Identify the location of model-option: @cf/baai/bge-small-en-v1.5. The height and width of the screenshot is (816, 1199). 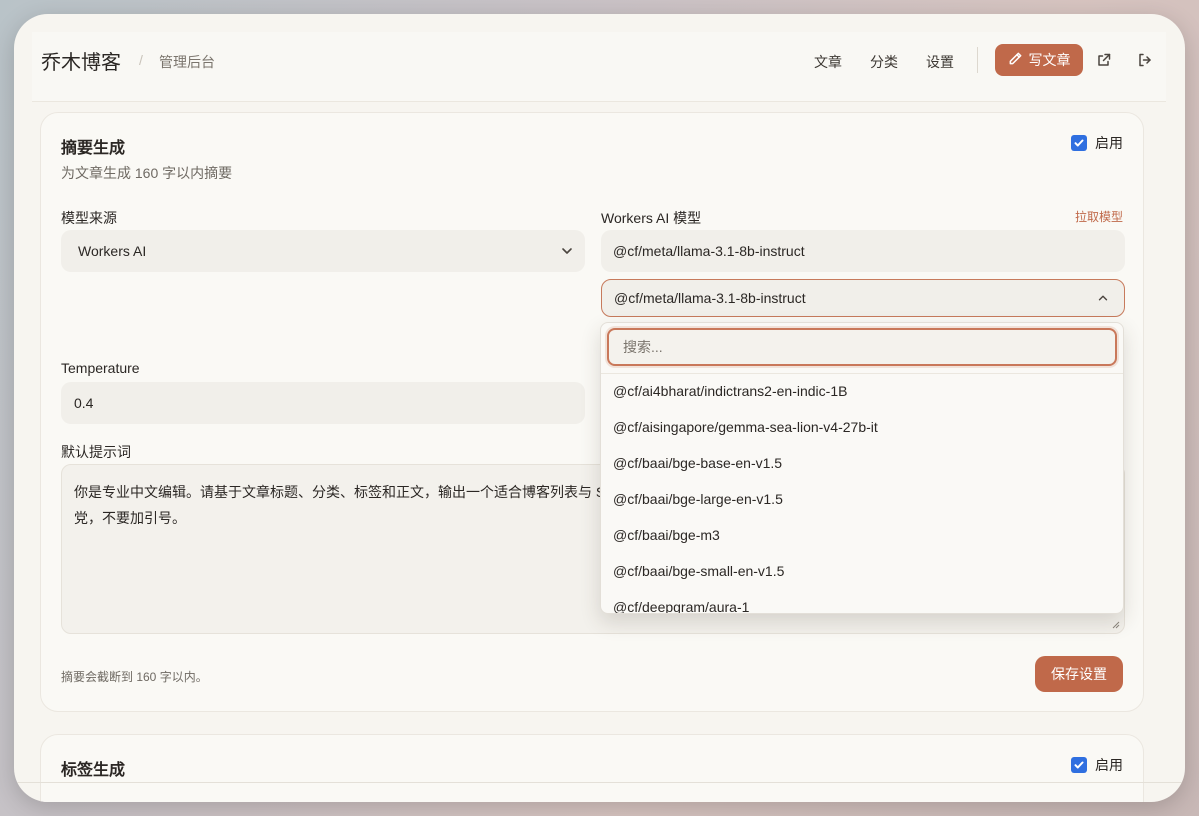
(862, 571).